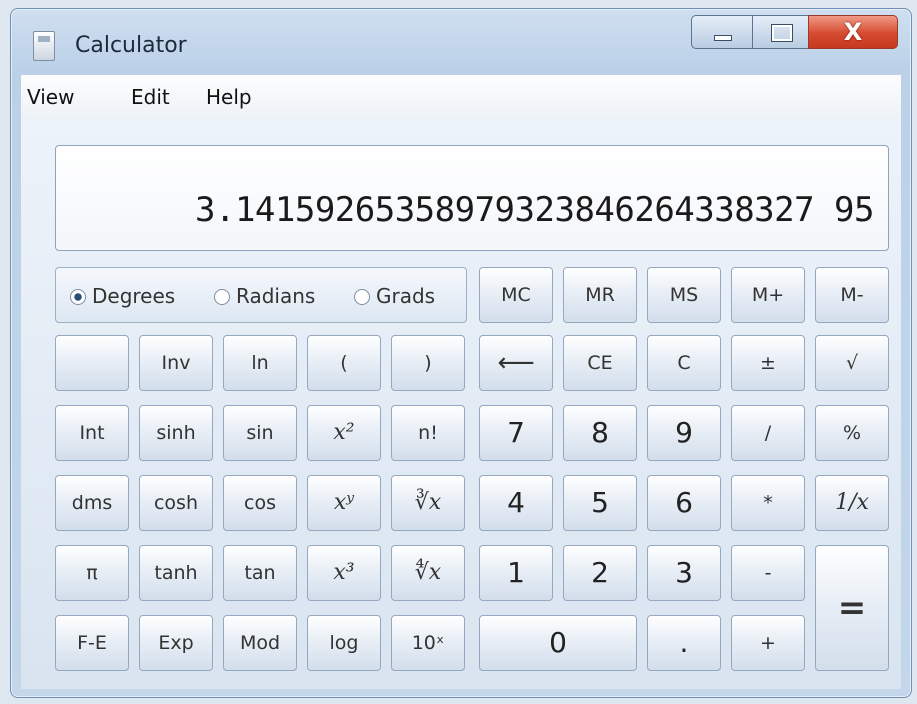 The height and width of the screenshot is (704, 917). Describe the element at coordinates (176, 363) in the screenshot. I see `inv-button: Inv` at that location.